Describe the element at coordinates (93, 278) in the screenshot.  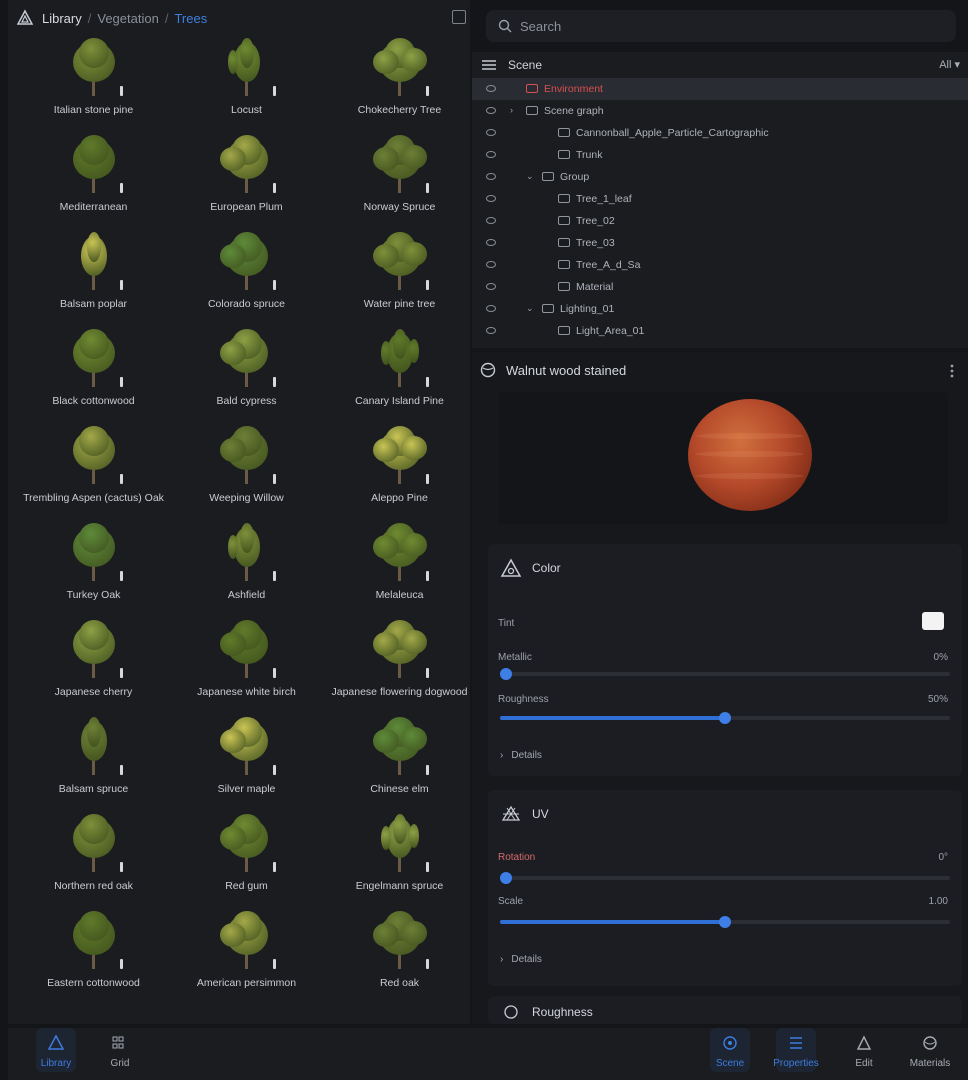
I see `asset-tile: Balsam poplar` at that location.